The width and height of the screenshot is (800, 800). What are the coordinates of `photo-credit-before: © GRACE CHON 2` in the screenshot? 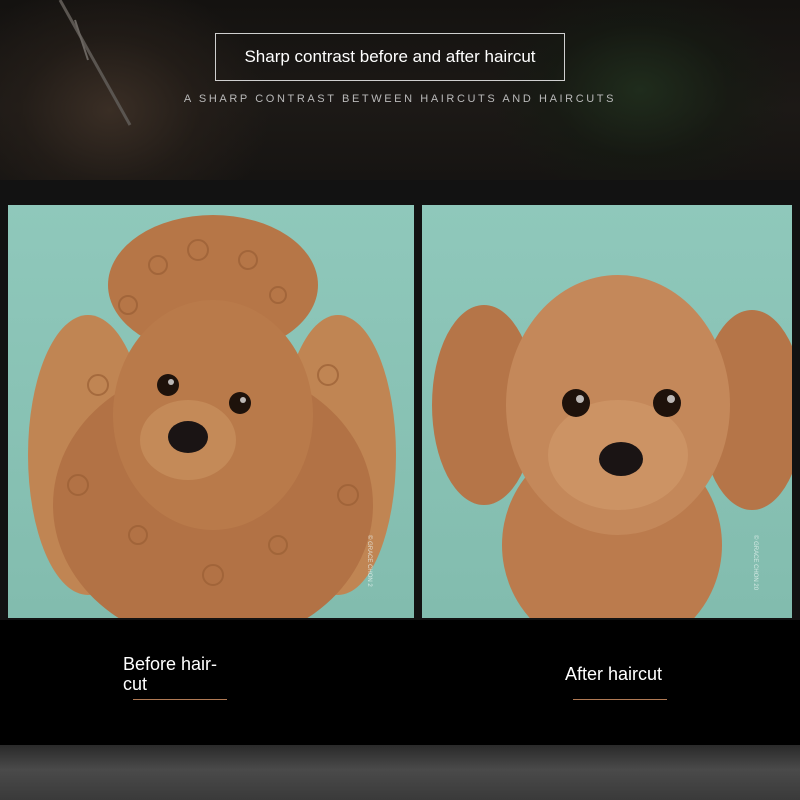 It's located at (369, 561).